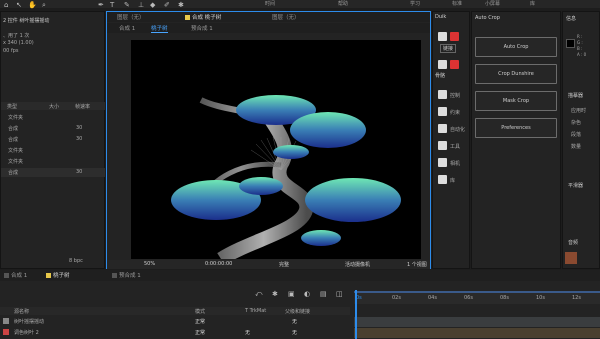  What do you see at coordinates (152, 5) in the screenshot?
I see `eraser-icon: ◆` at bounding box center [152, 5].